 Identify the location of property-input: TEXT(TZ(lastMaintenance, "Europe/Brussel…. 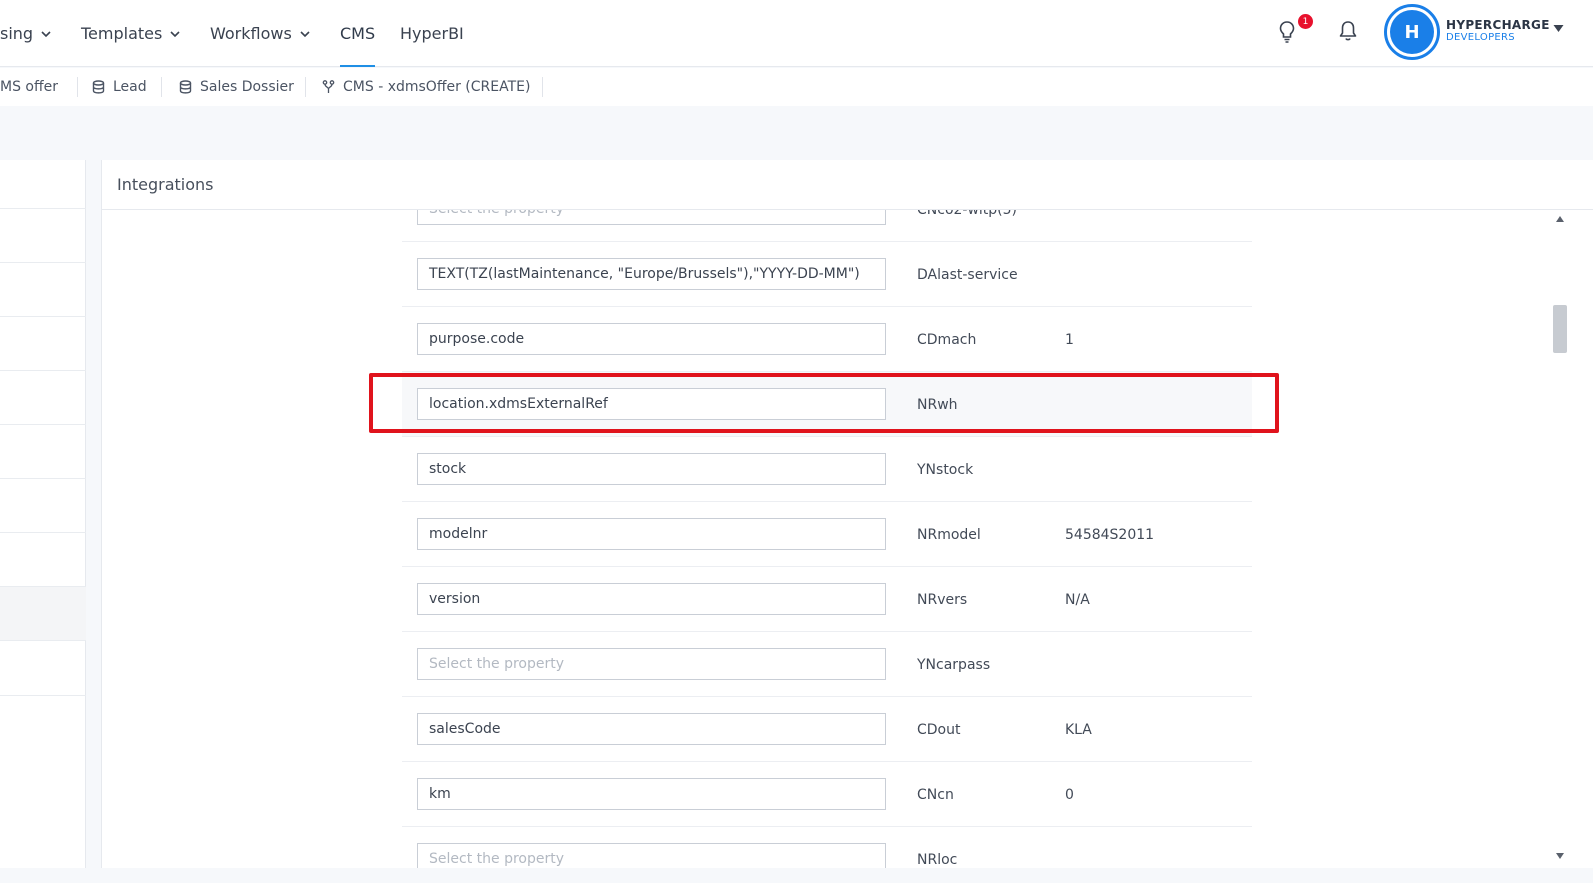
(651, 274).